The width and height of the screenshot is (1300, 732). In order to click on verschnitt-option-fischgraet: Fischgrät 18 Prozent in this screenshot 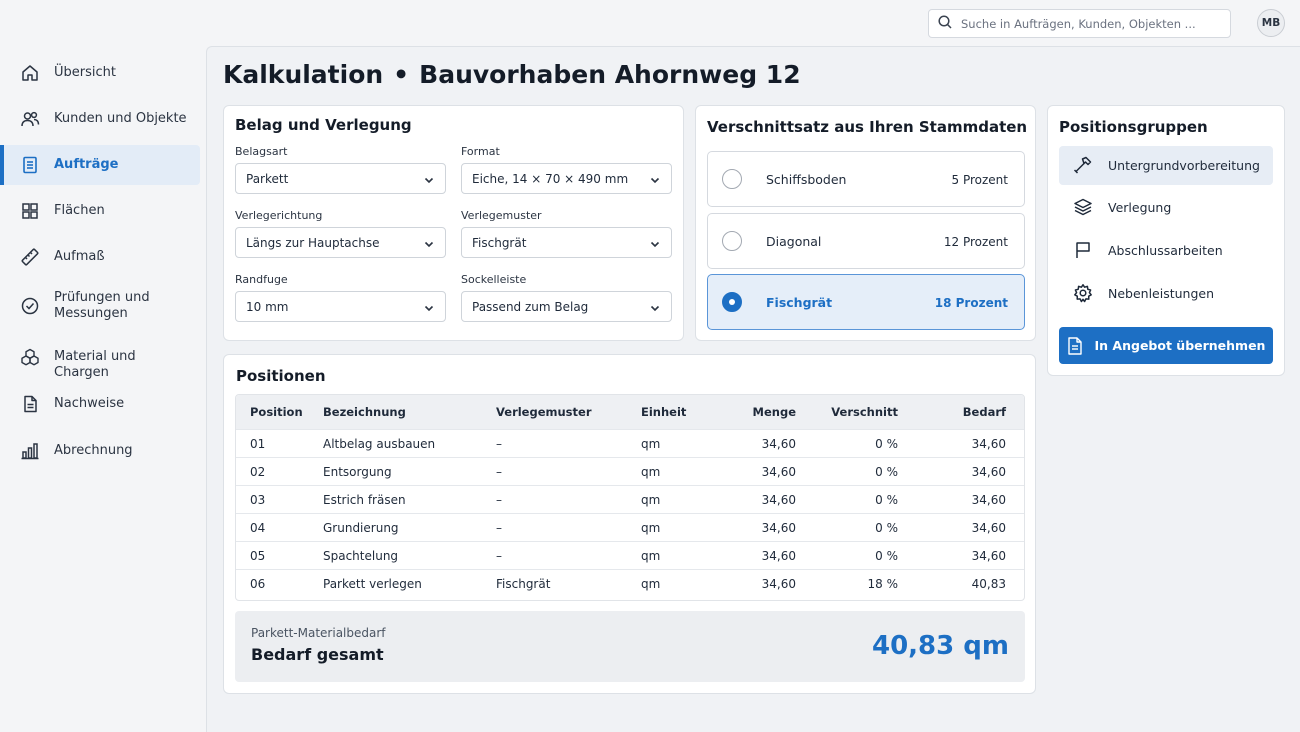, I will do `click(866, 302)`.